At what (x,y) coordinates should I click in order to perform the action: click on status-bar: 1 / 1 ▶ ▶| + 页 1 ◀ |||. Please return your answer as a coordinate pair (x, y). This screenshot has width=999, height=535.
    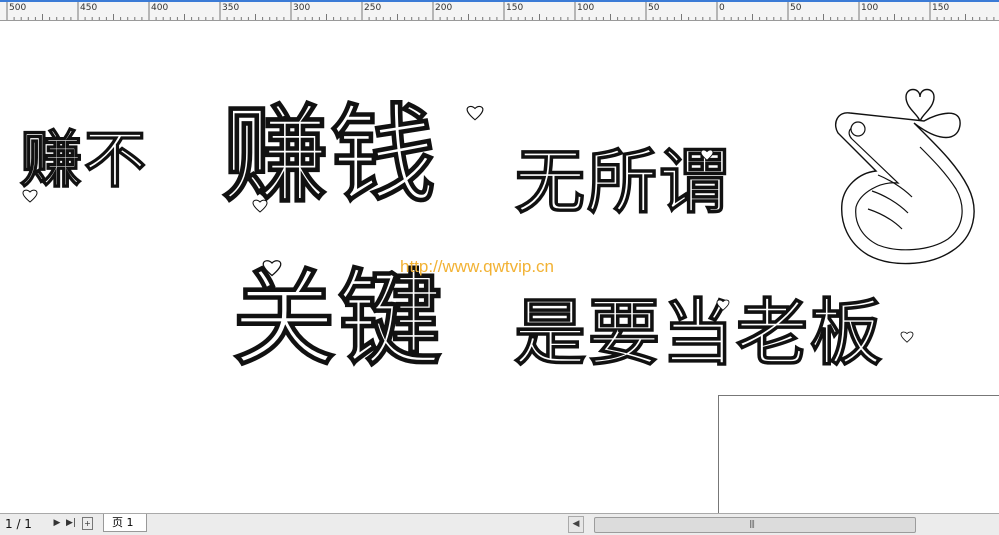
    Looking at the image, I should click on (499, 524).